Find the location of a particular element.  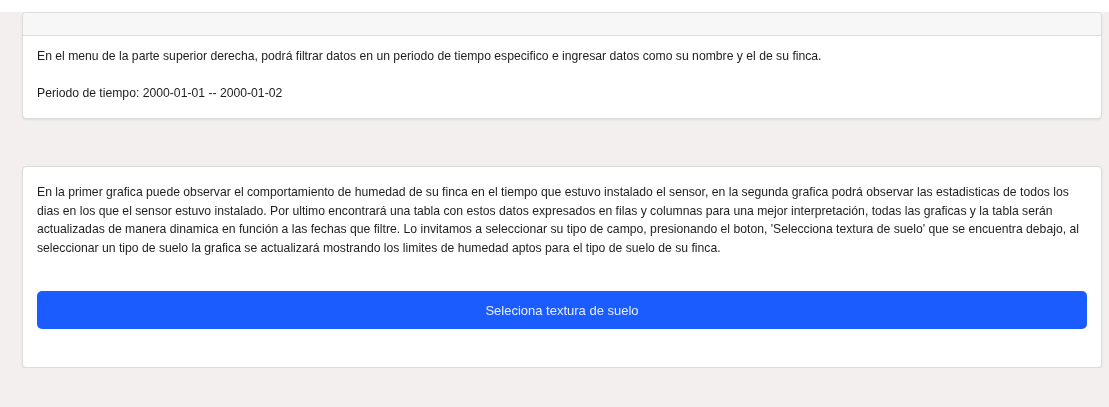

info-text: Periodo de tiempo: 2000-01-01 -- 2000-01-02 is located at coordinates (160, 93).